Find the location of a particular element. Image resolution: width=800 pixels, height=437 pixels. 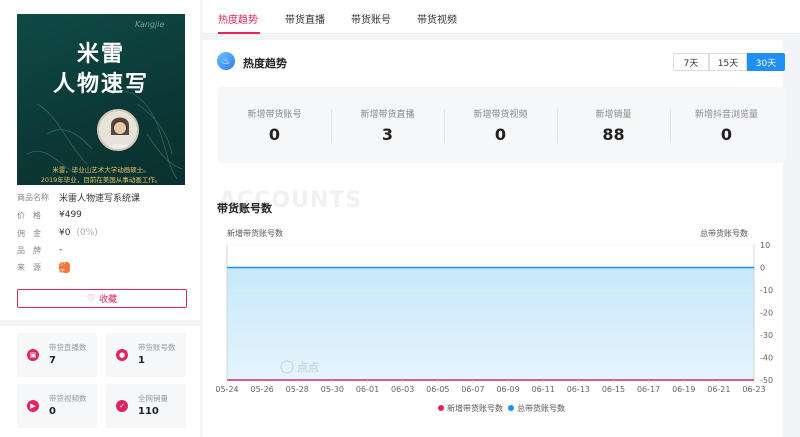

tab-bar: 热度趋势 带货直播 带货账号 带货视频 is located at coordinates (501, 17).